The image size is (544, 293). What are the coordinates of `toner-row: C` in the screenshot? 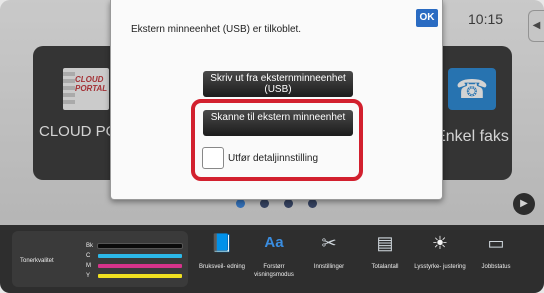 It's located at (134, 256).